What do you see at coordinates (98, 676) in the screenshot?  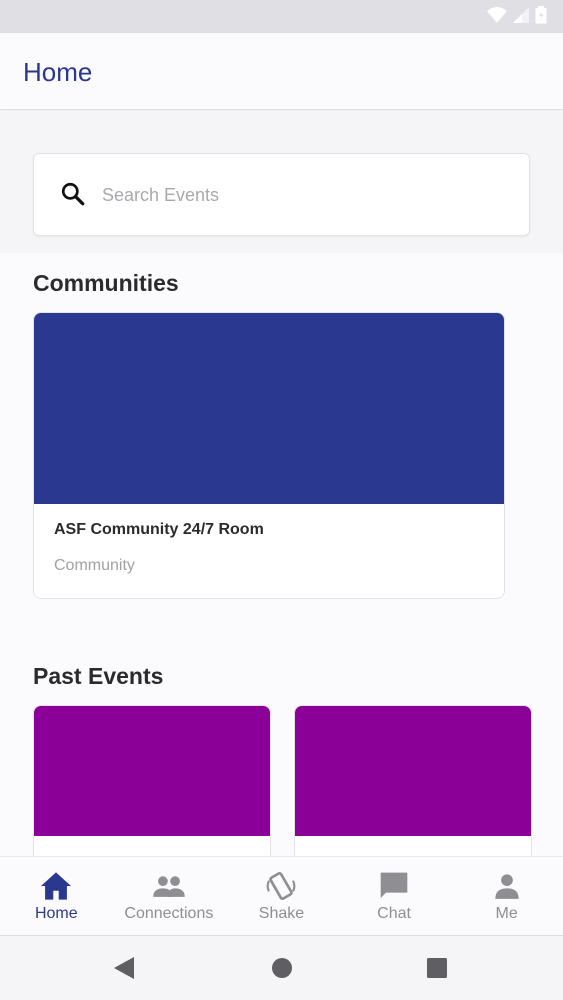 I see `past-events-heading: Past Events` at bounding box center [98, 676].